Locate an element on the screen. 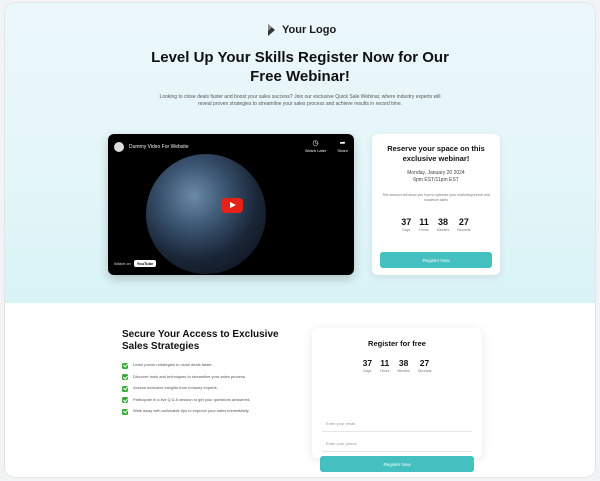  share-label: Share is located at coordinates (342, 150).